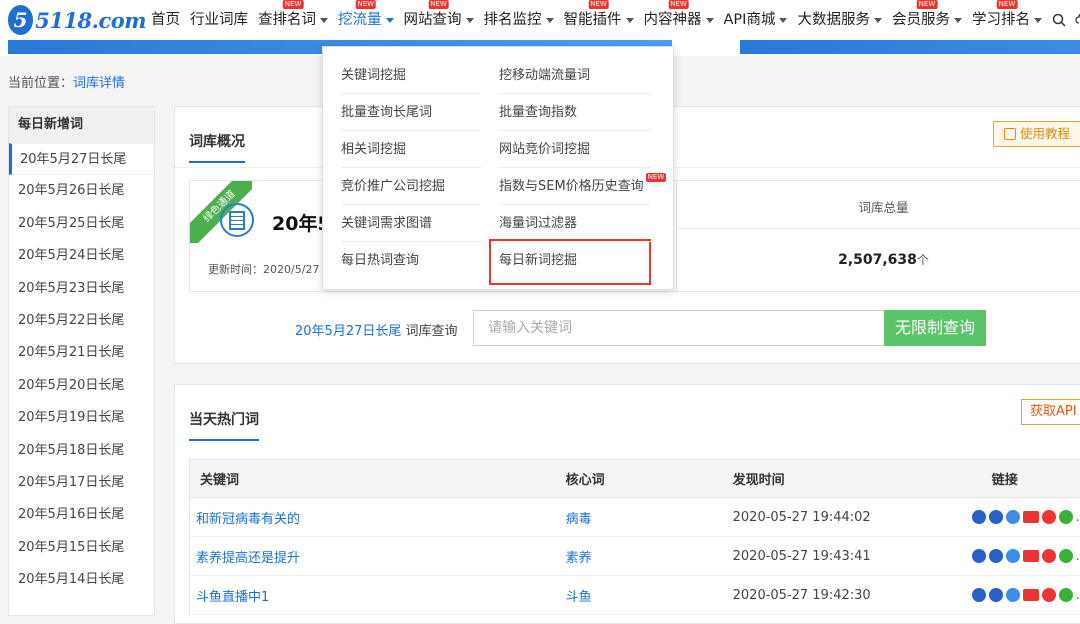 The width and height of the screenshot is (1080, 624). Describe the element at coordinates (756, 20) in the screenshot. I see `nav-item-8: API商城` at that location.